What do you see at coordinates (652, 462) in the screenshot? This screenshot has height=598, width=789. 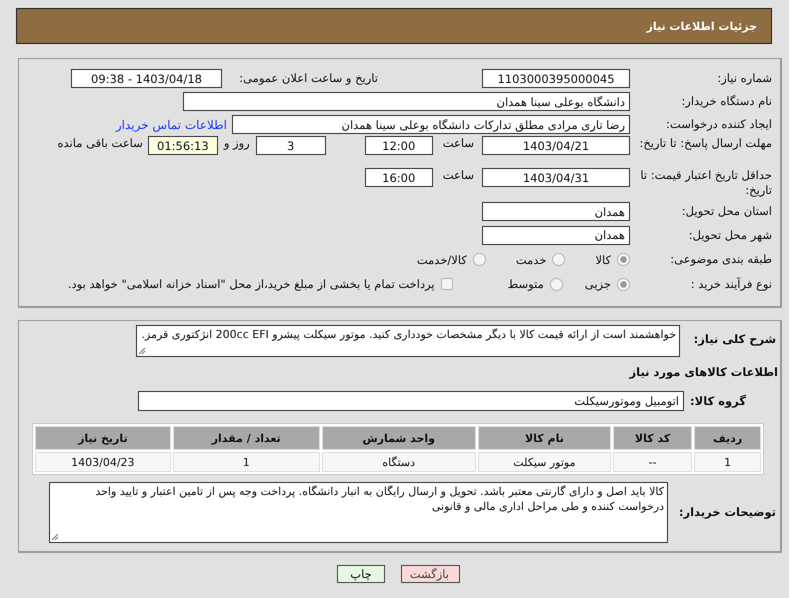 I see `table-cell: --` at bounding box center [652, 462].